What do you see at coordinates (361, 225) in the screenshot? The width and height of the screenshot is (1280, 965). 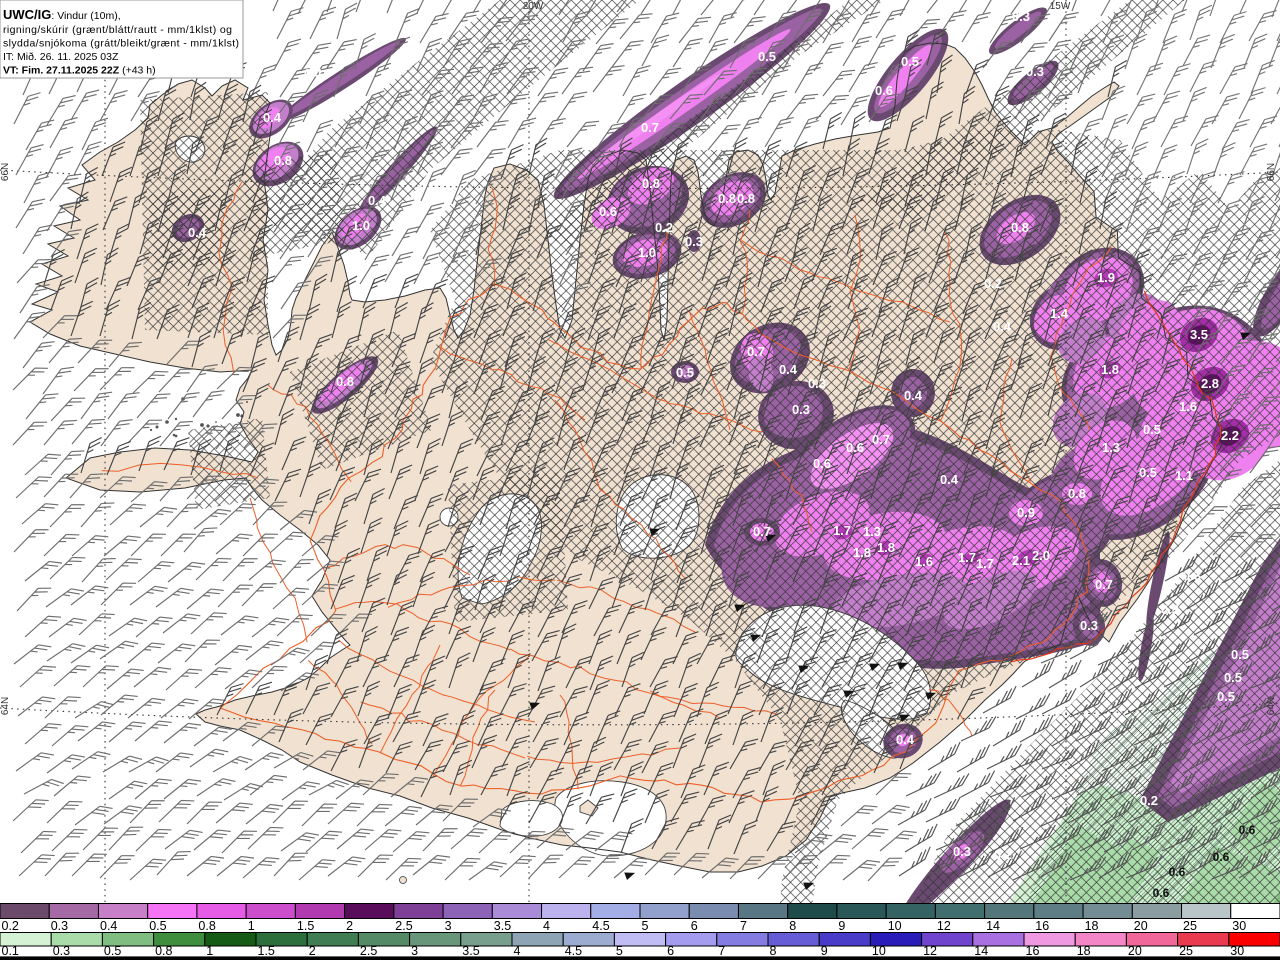 I see `svg-text: 1.0` at bounding box center [361, 225].